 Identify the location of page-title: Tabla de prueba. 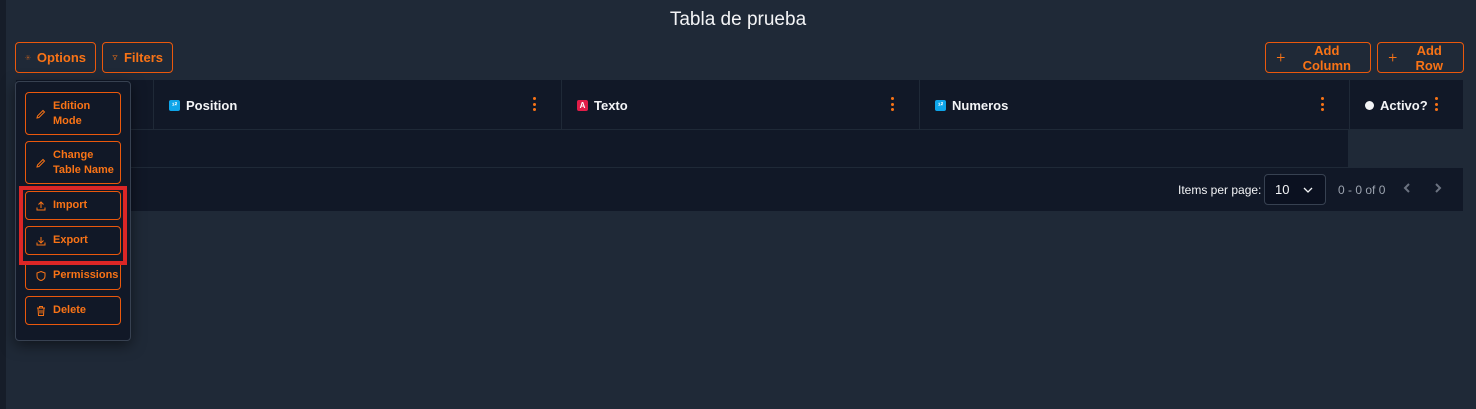
(738, 19).